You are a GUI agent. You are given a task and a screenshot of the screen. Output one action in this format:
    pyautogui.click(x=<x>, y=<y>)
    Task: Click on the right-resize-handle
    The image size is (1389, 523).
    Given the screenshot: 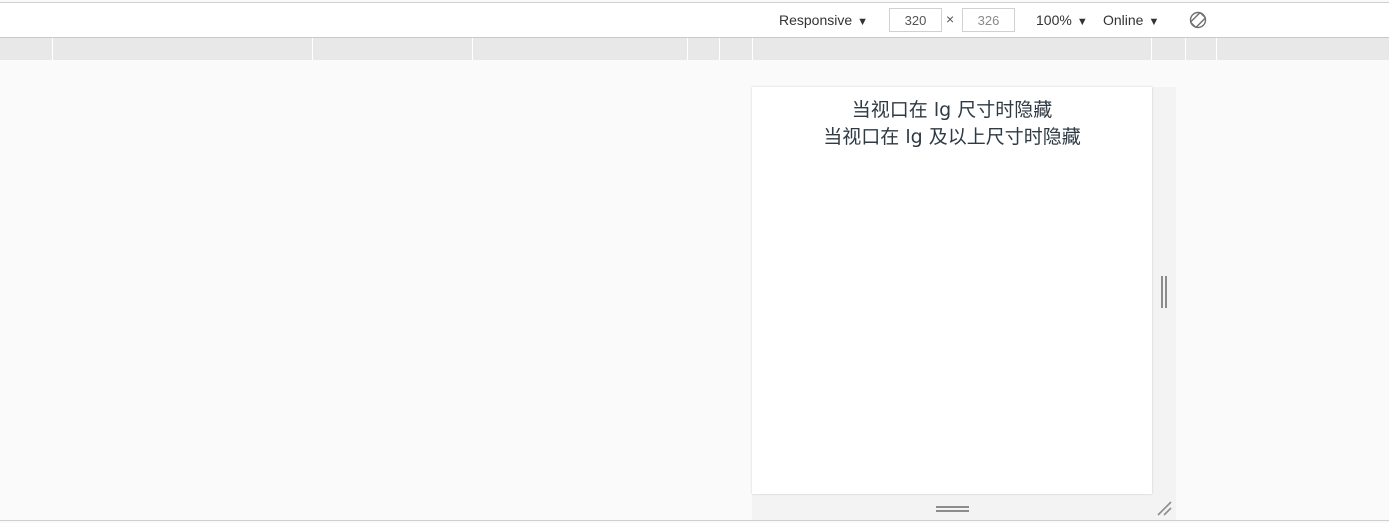 What is the action you would take?
    pyautogui.click(x=1164, y=292)
    